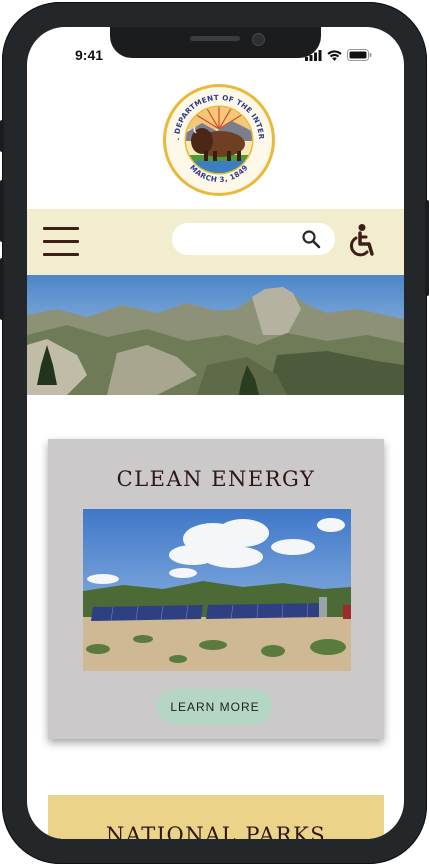 The image size is (429, 866). What do you see at coordinates (216, 831) in the screenshot?
I see `section-title: NATIONAL PARKS` at bounding box center [216, 831].